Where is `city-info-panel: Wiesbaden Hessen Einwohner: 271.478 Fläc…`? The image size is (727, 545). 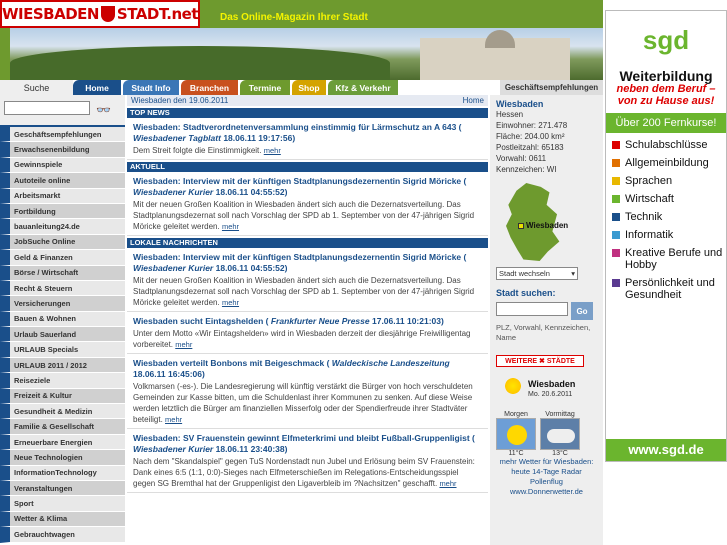
city-info-panel: Wiesbaden Hessen Einwohner: 271.478 Fläc… is located at coordinates (546, 320).